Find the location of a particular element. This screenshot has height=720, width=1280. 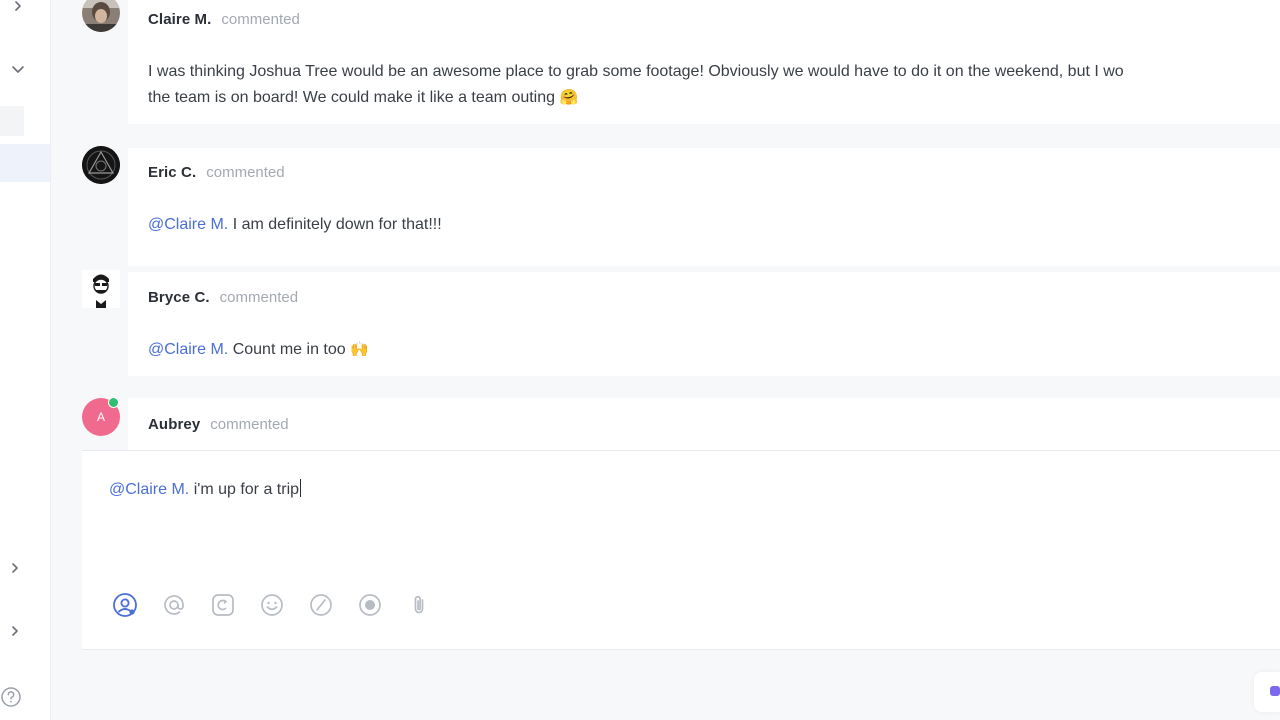

task-link-icon is located at coordinates (234, 605).